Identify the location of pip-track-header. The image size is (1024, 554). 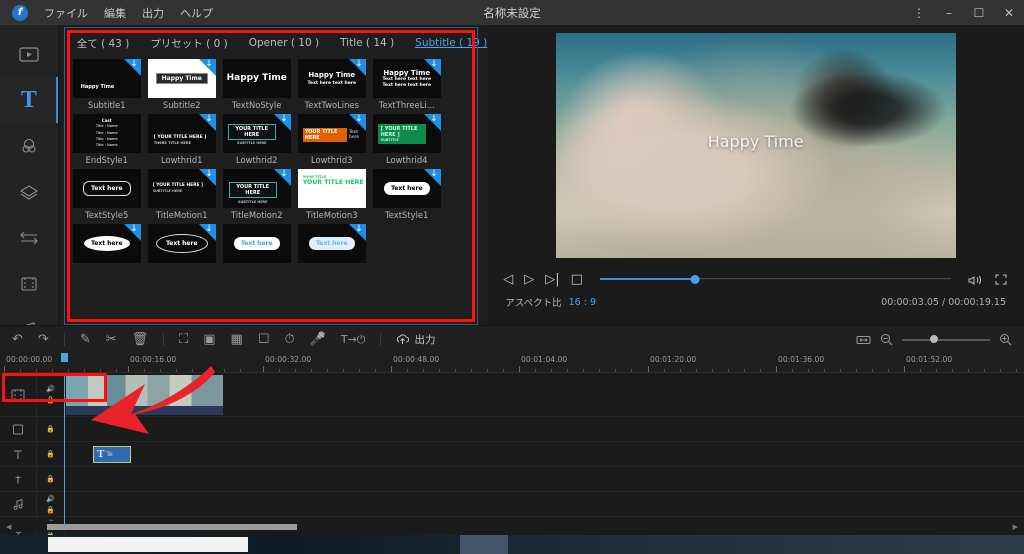
(18, 429).